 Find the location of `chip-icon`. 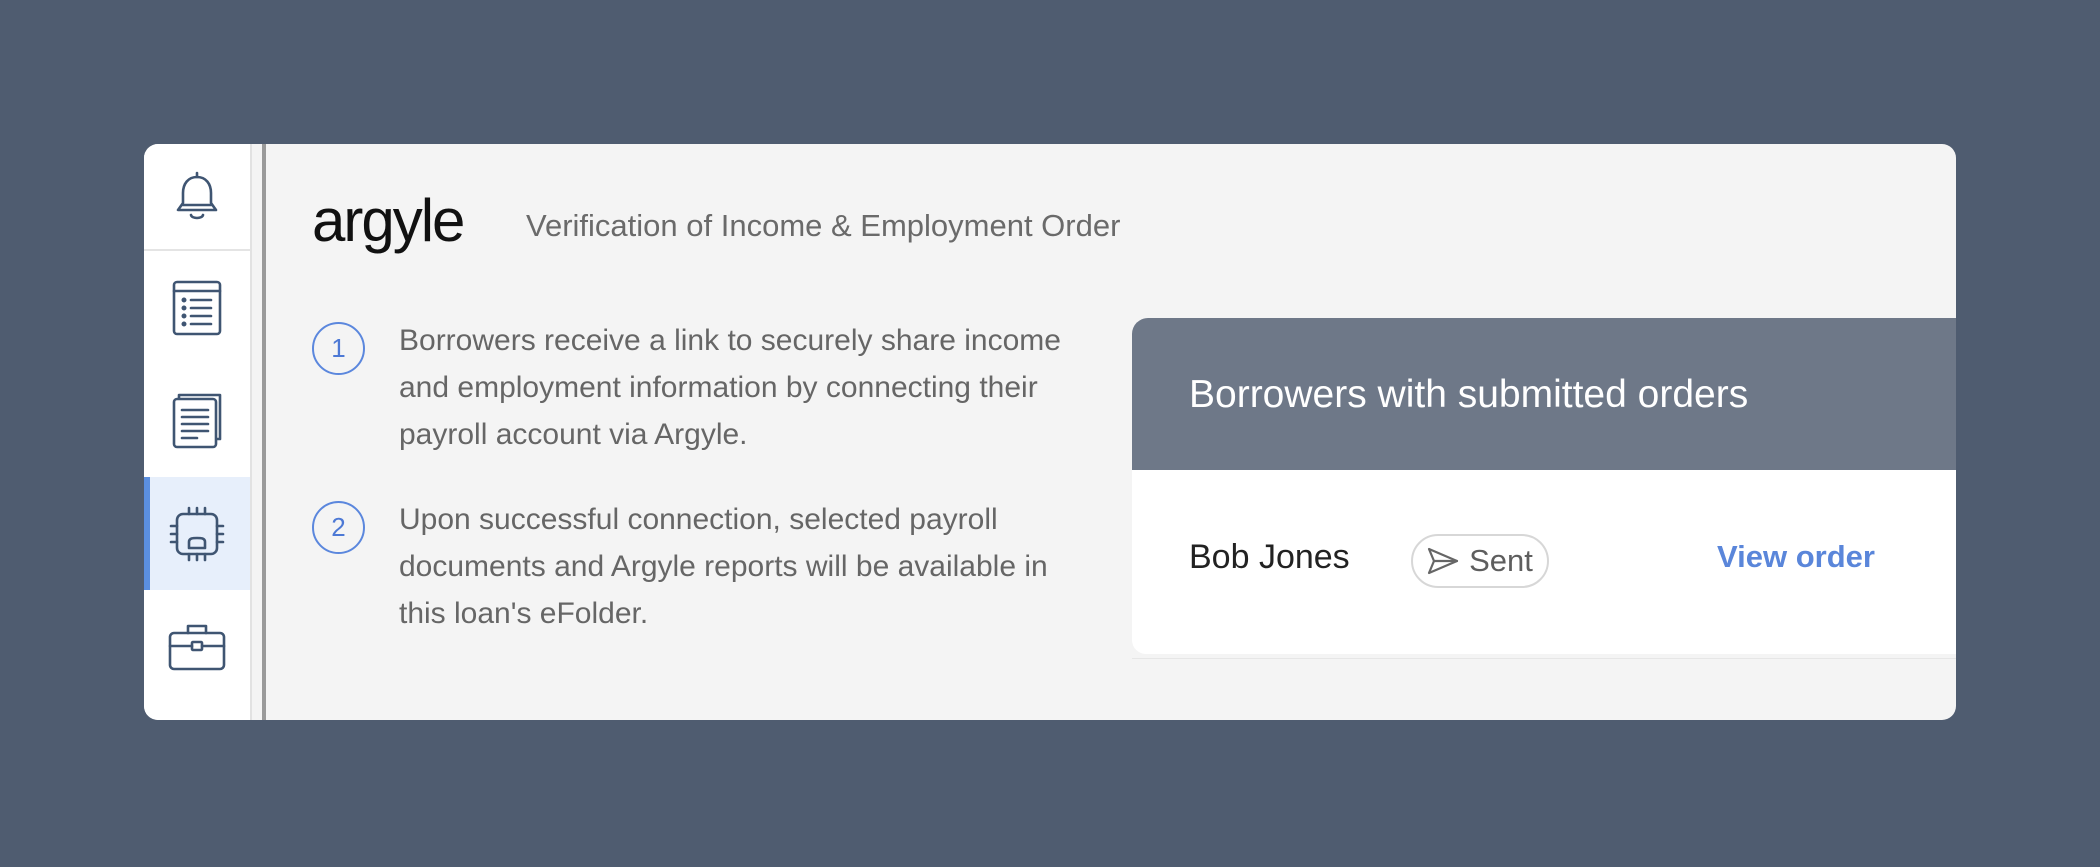

chip-icon is located at coordinates (197, 533).